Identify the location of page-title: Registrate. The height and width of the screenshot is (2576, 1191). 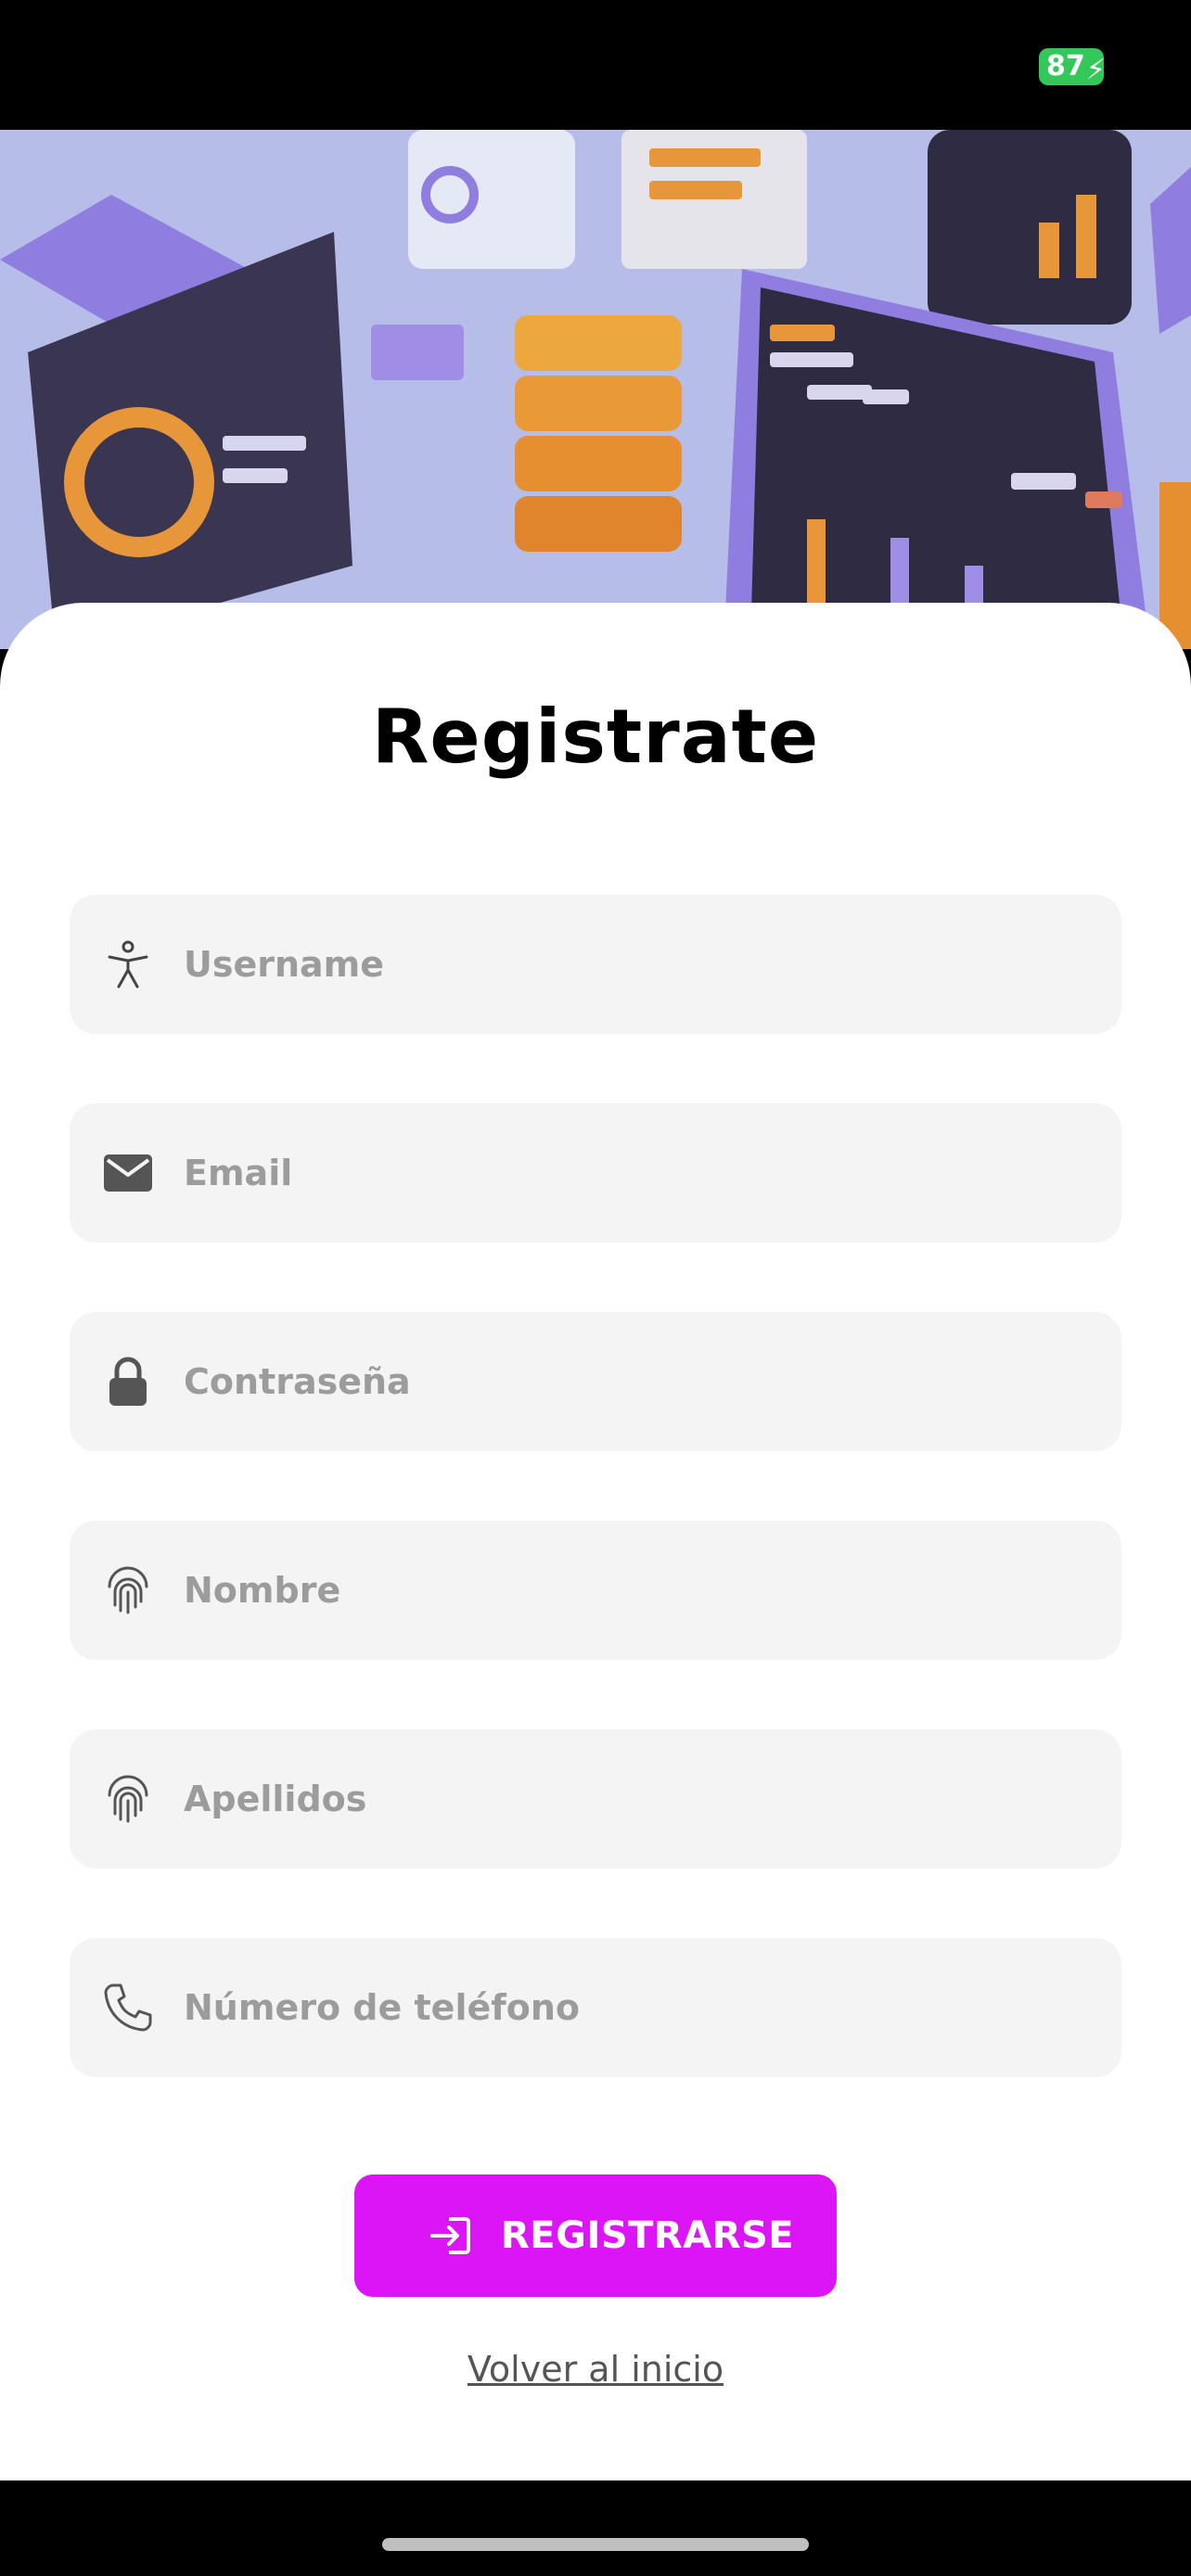
(595, 737).